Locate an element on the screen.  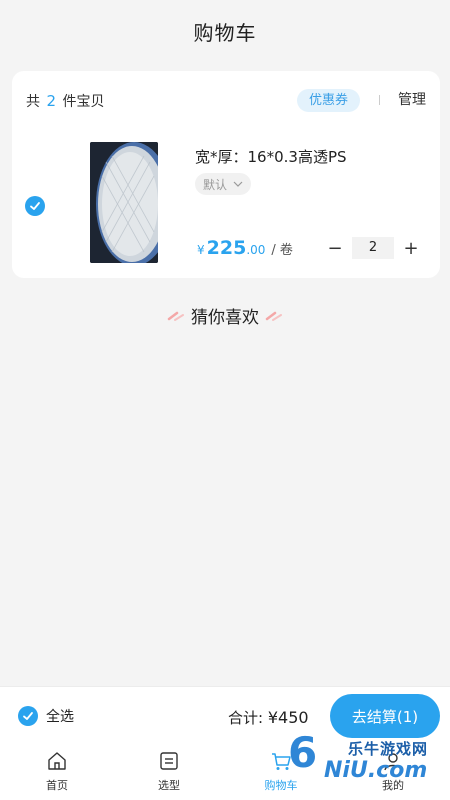
recommend-section-title: 猜你喜欢 is located at coordinates (225, 315).